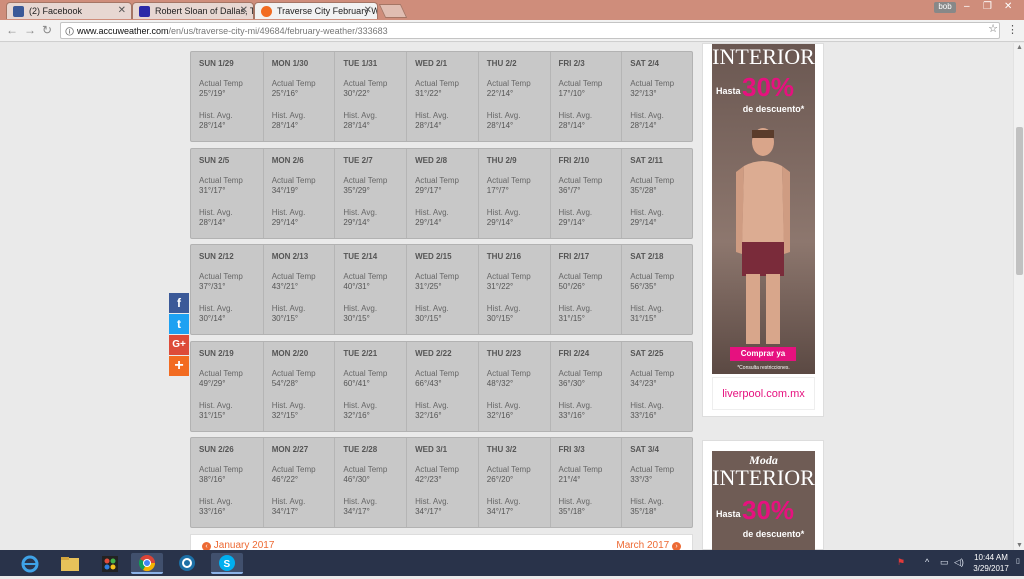 This screenshot has height=579, width=1024. What do you see at coordinates (991, 563) in the screenshot?
I see `system-clock: 10:44 AM 3/29/2017` at bounding box center [991, 563].